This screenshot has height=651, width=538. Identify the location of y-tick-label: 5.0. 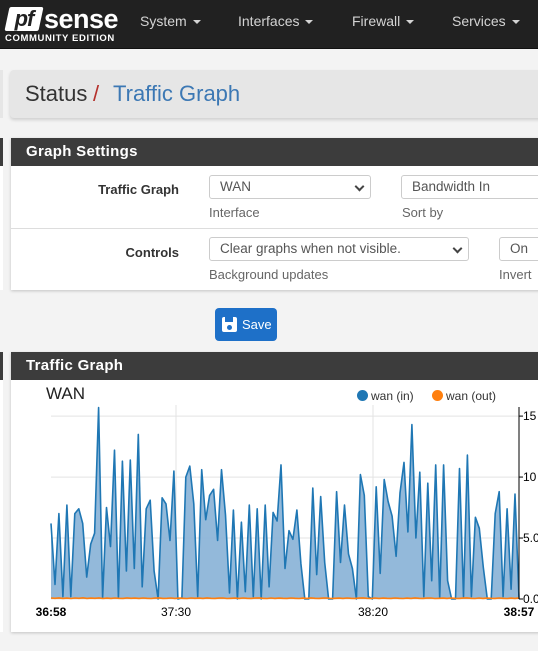
(530, 538).